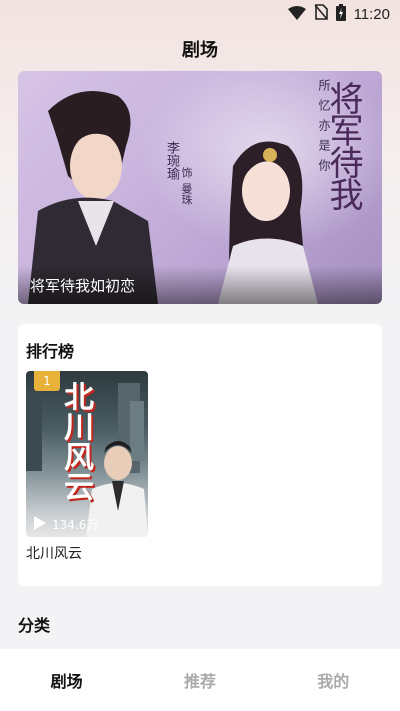  What do you see at coordinates (75, 525) in the screenshot?
I see `play-count: 134.6万` at bounding box center [75, 525].